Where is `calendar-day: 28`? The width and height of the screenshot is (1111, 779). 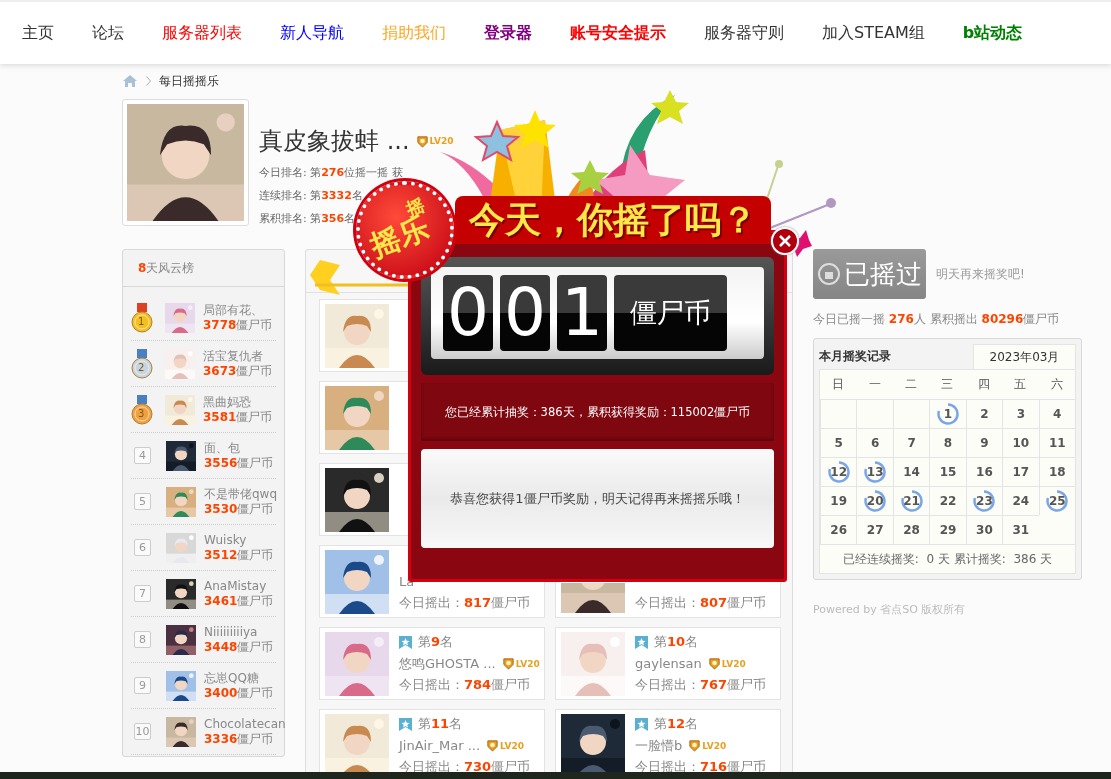
calendar-day: 28 is located at coordinates (911, 529).